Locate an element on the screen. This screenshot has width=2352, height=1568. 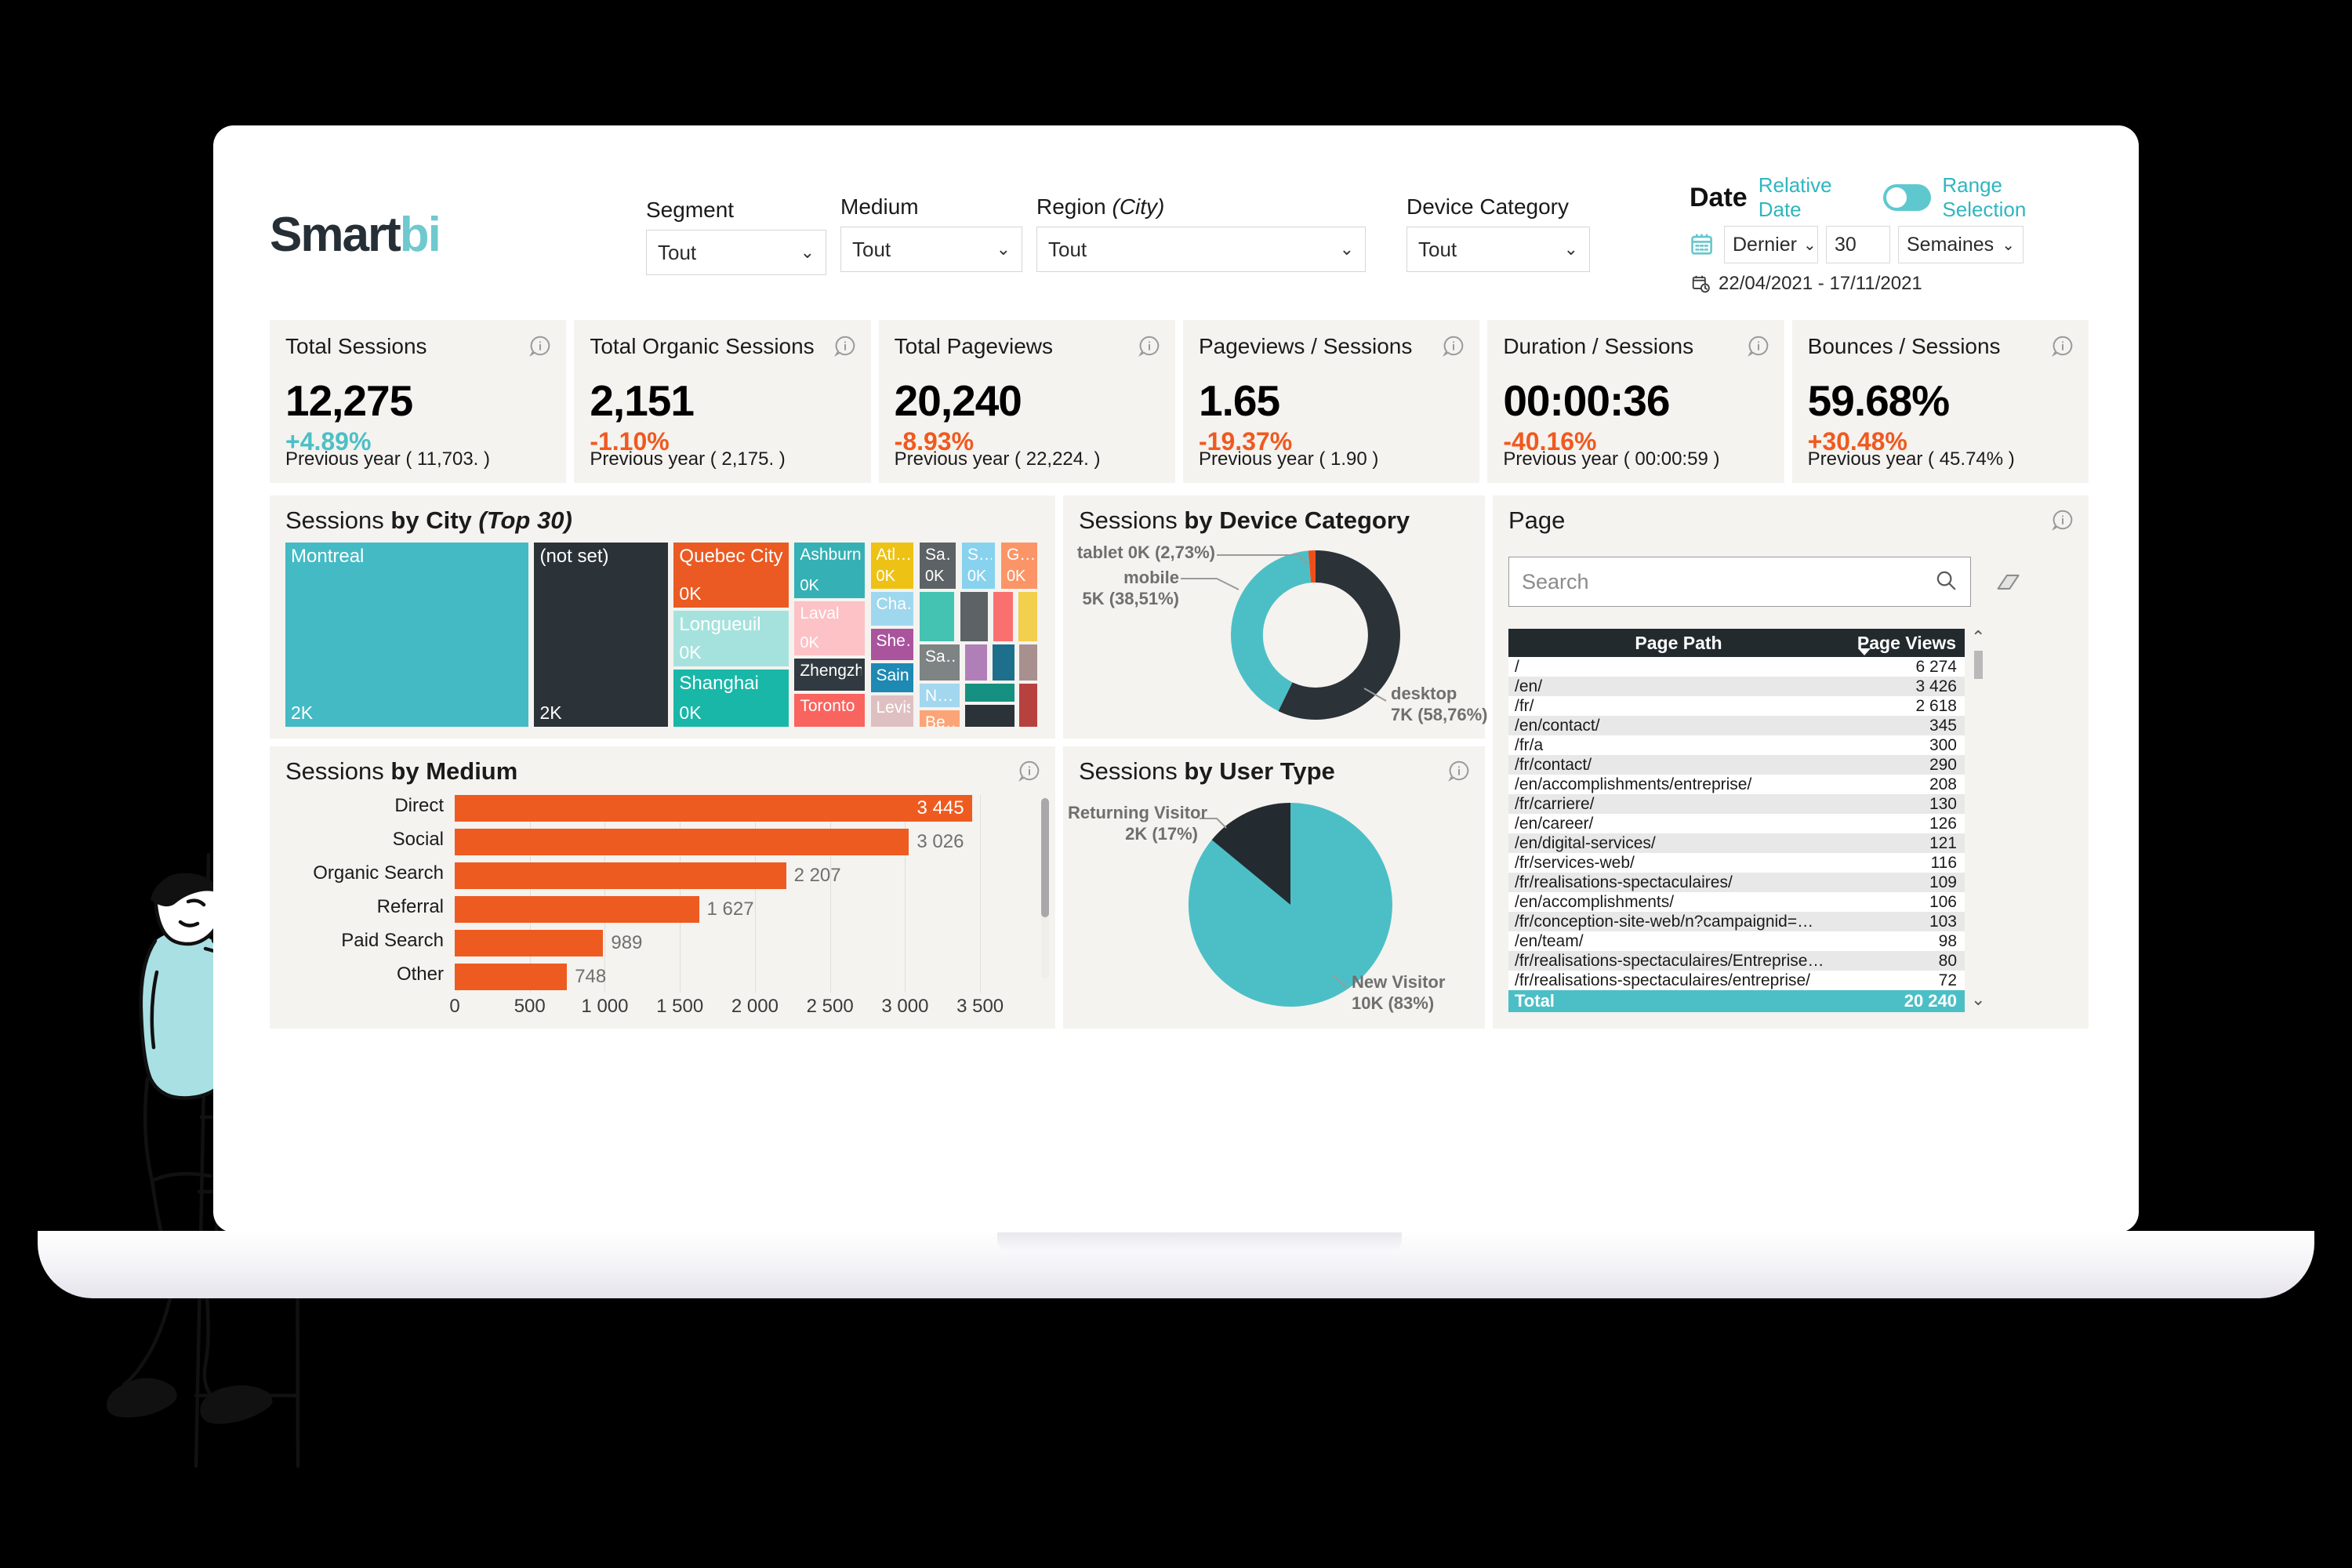
table-row: /fr/2 618 is located at coordinates (1737, 706).